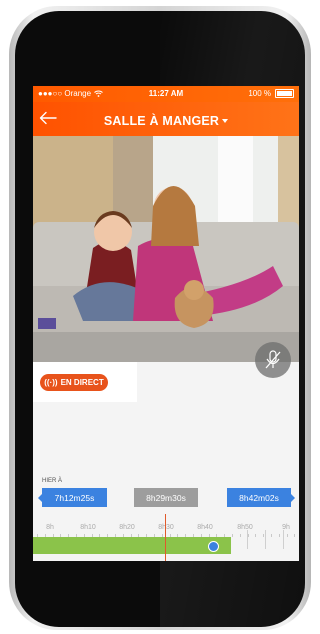 The height and width of the screenshot is (634, 320). Describe the element at coordinates (51, 382) in the screenshot. I see `live-signal-icon: ((·))` at that location.